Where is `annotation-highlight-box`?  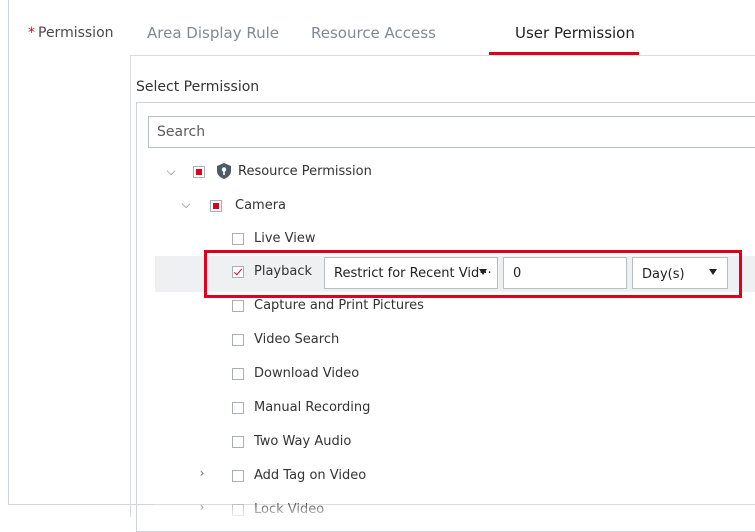 annotation-highlight-box is located at coordinates (473, 274).